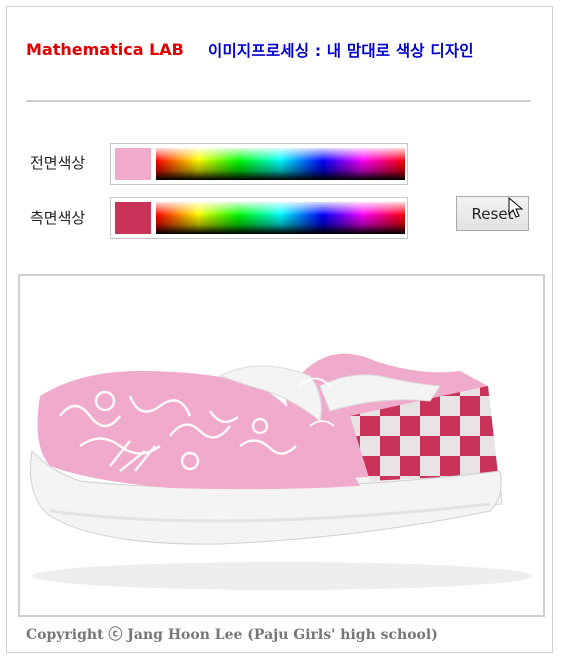 This screenshot has width=561, height=659. I want to click on side-color-picker, so click(259, 218).